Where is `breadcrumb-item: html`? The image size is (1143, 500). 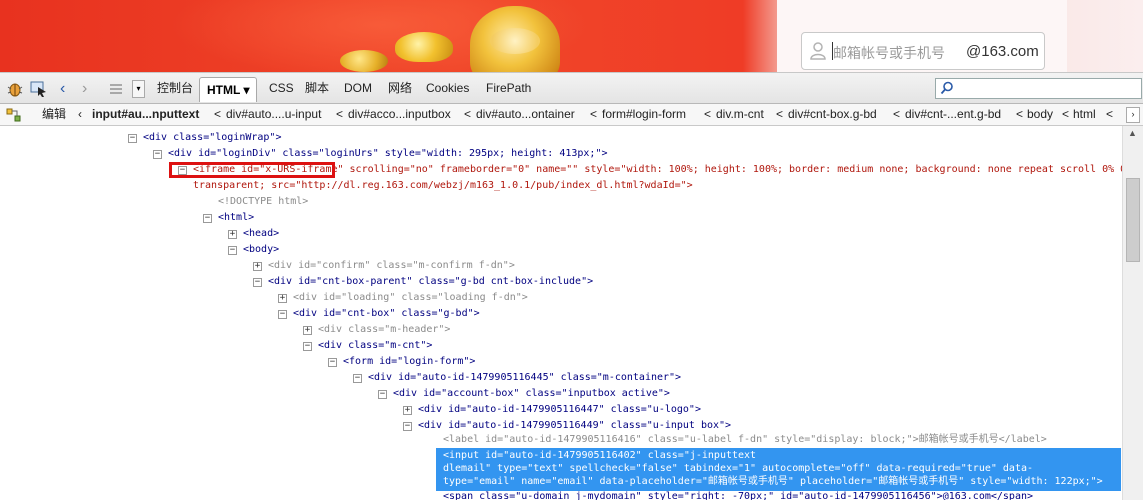
breadcrumb-item: html is located at coordinates (1084, 114).